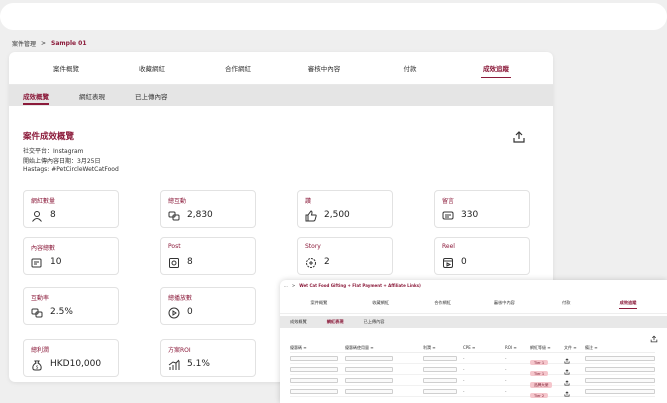  I want to click on tier-badge: Tier 2, so click(539, 395).